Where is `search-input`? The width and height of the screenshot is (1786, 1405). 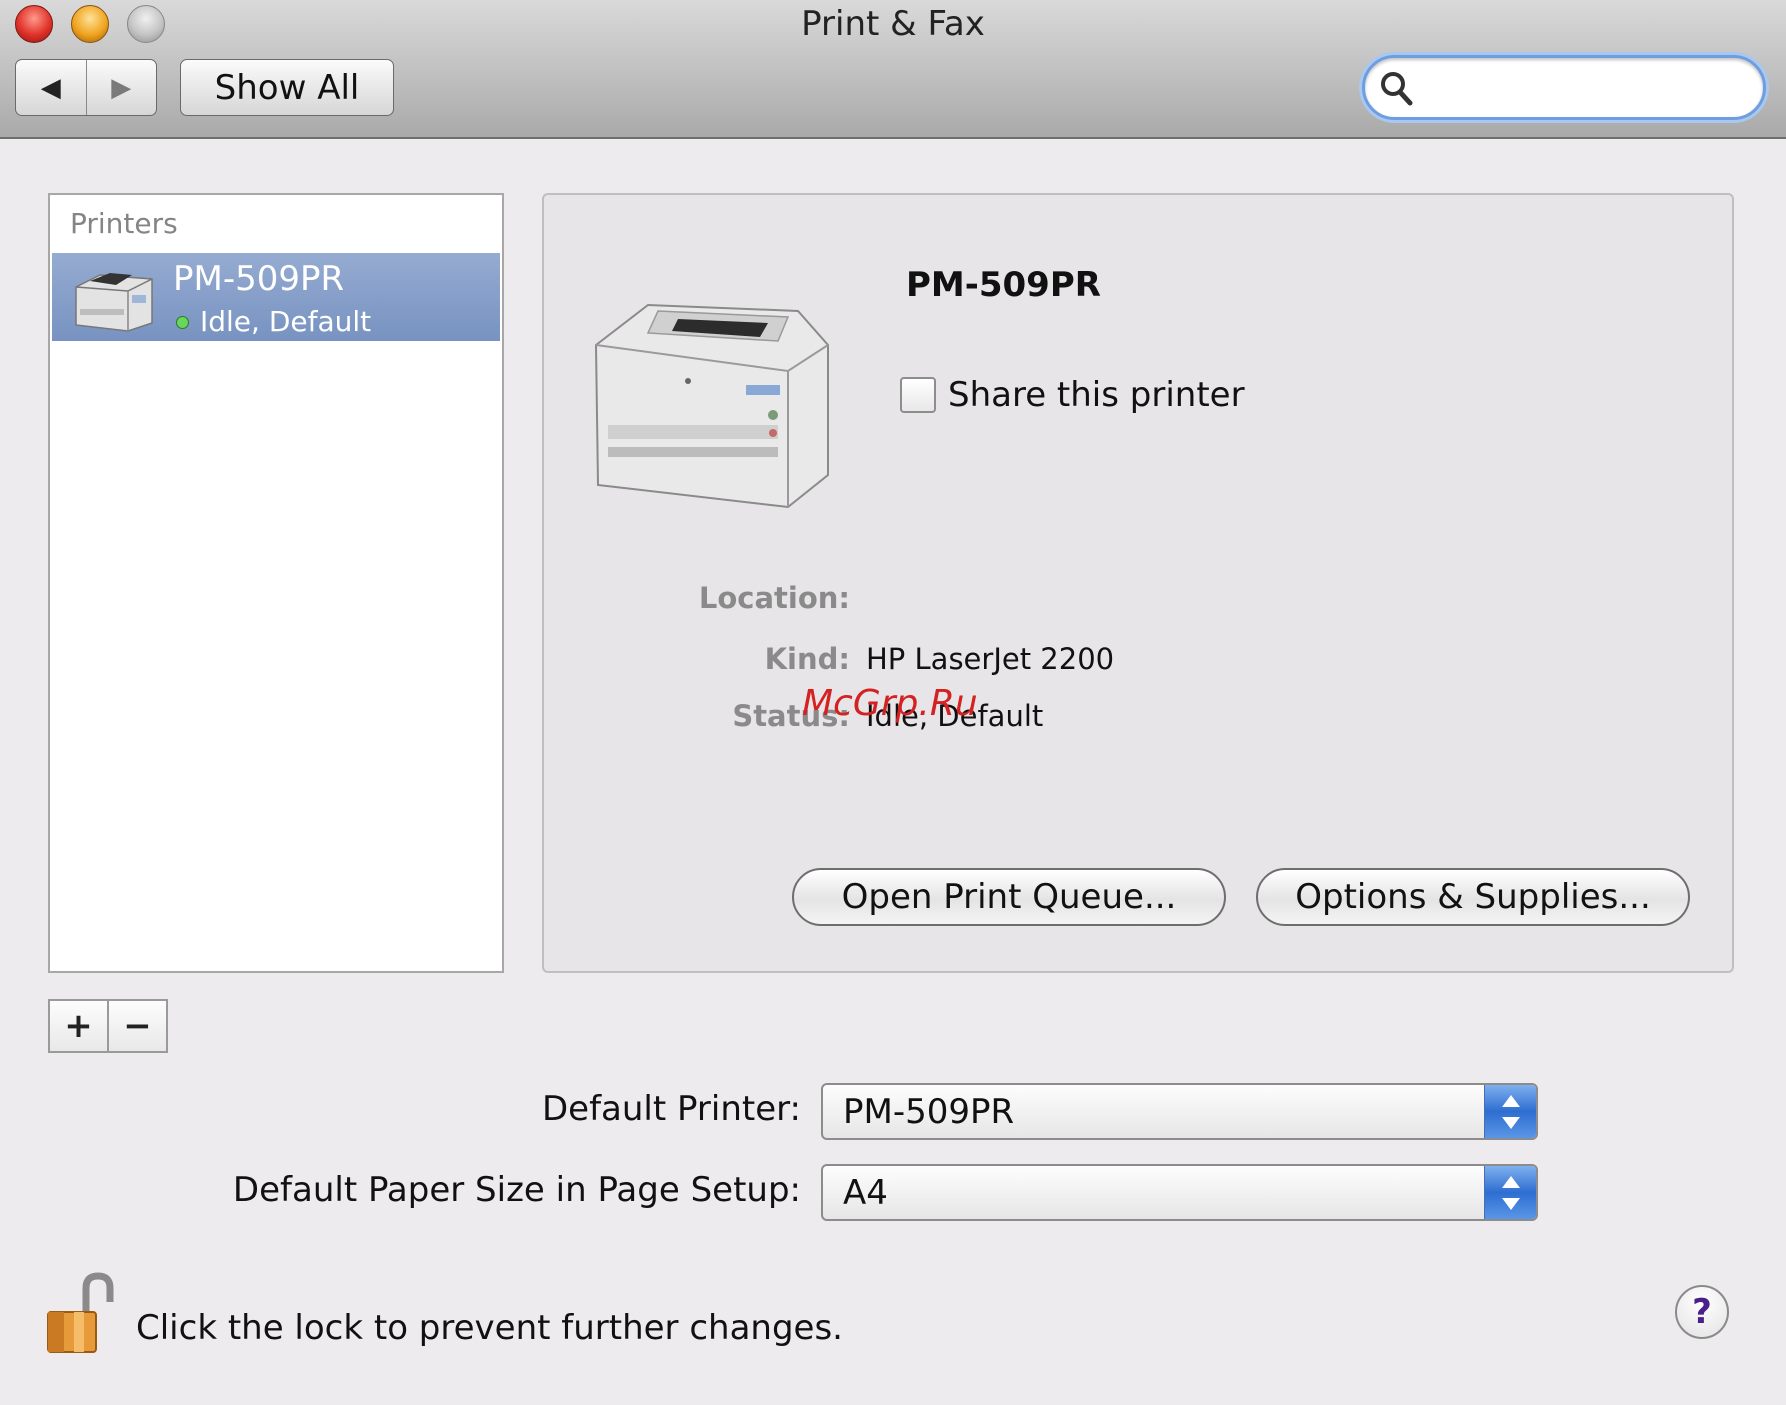 search-input is located at coordinates (1583, 88).